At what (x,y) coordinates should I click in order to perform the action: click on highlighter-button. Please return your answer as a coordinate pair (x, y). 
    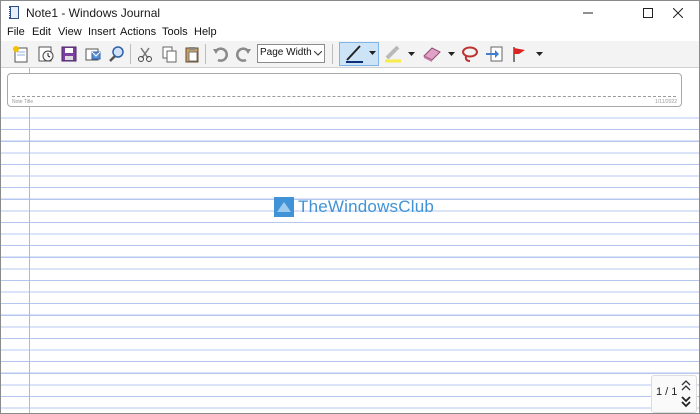
    Looking at the image, I should click on (393, 54).